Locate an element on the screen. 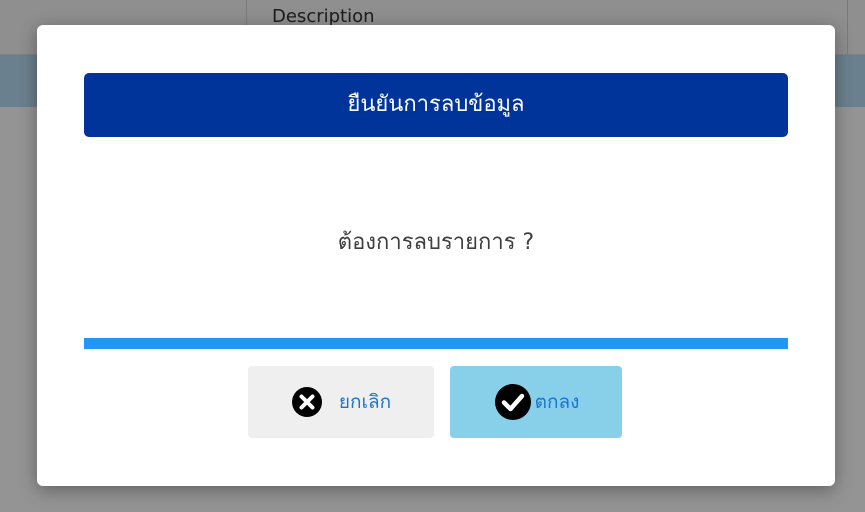  dialog-divider is located at coordinates (436, 343).